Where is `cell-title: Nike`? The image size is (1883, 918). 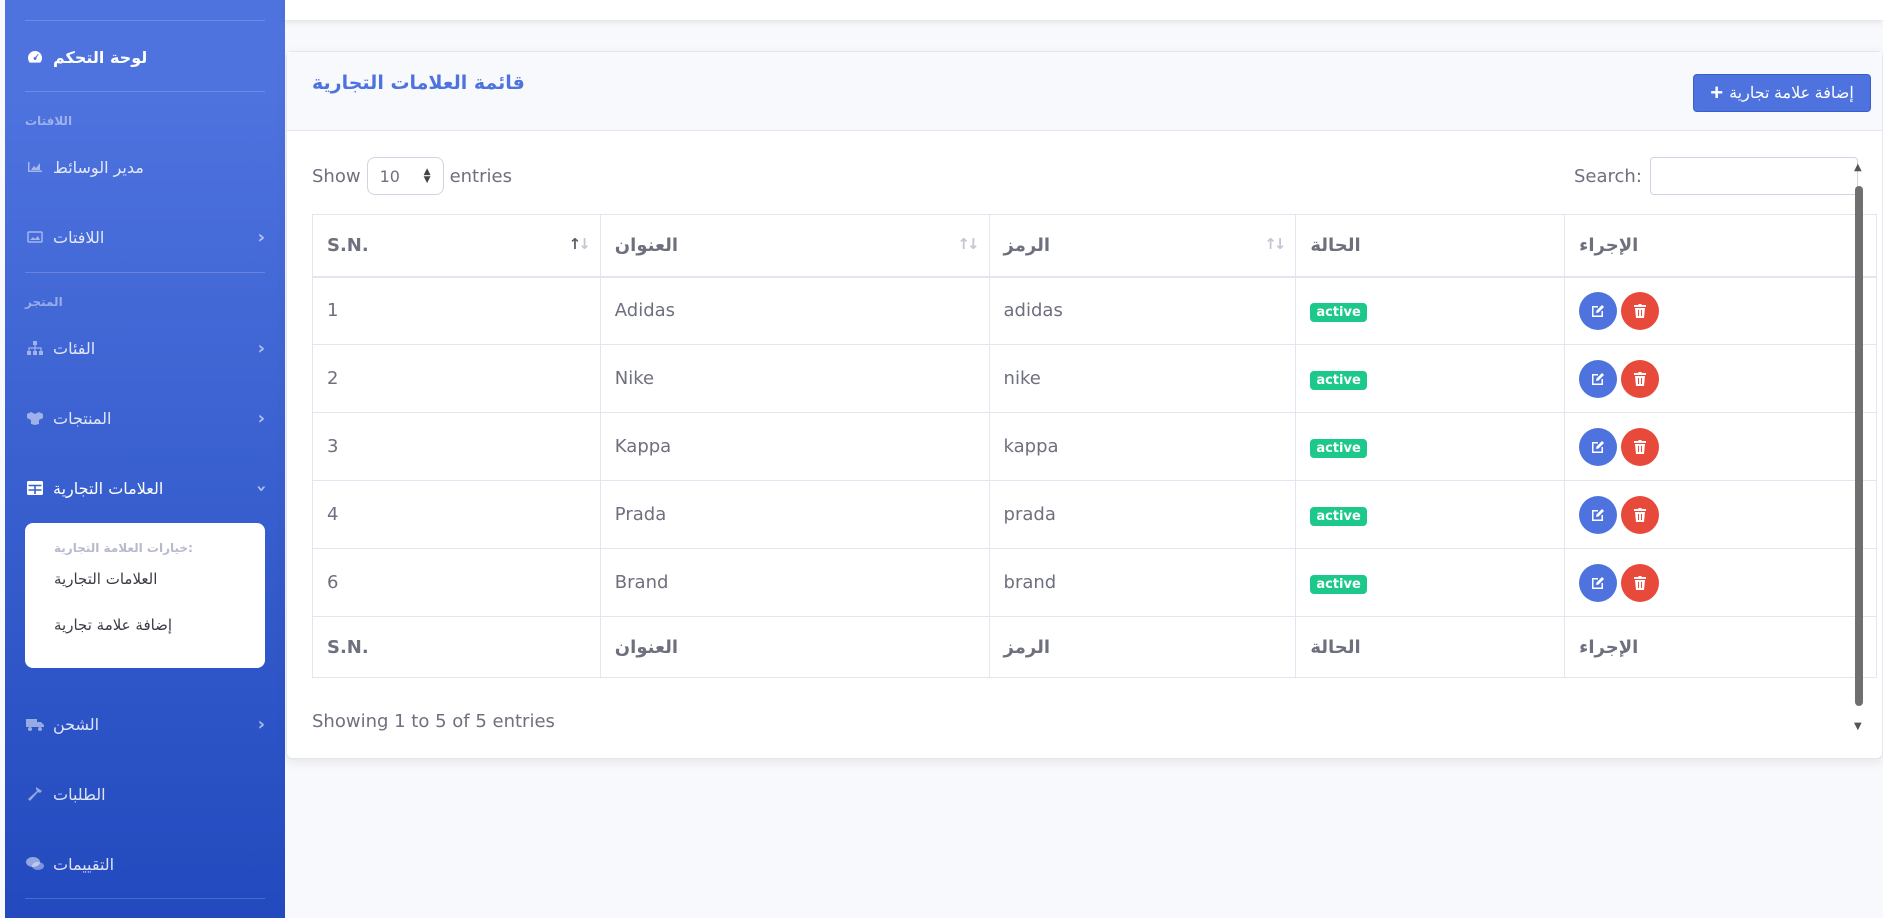 cell-title: Nike is located at coordinates (794, 378).